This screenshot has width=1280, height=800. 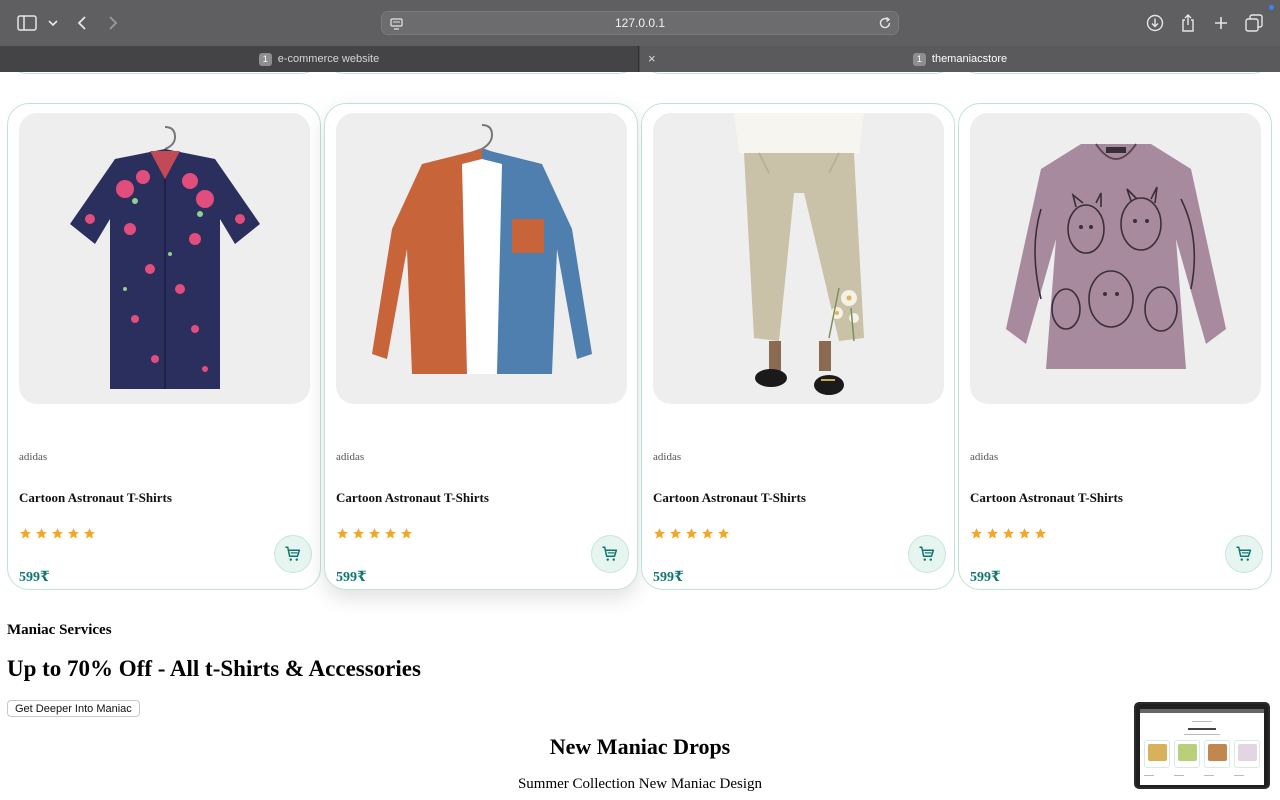 I want to click on back-arrow-icon, so click(x=82, y=23).